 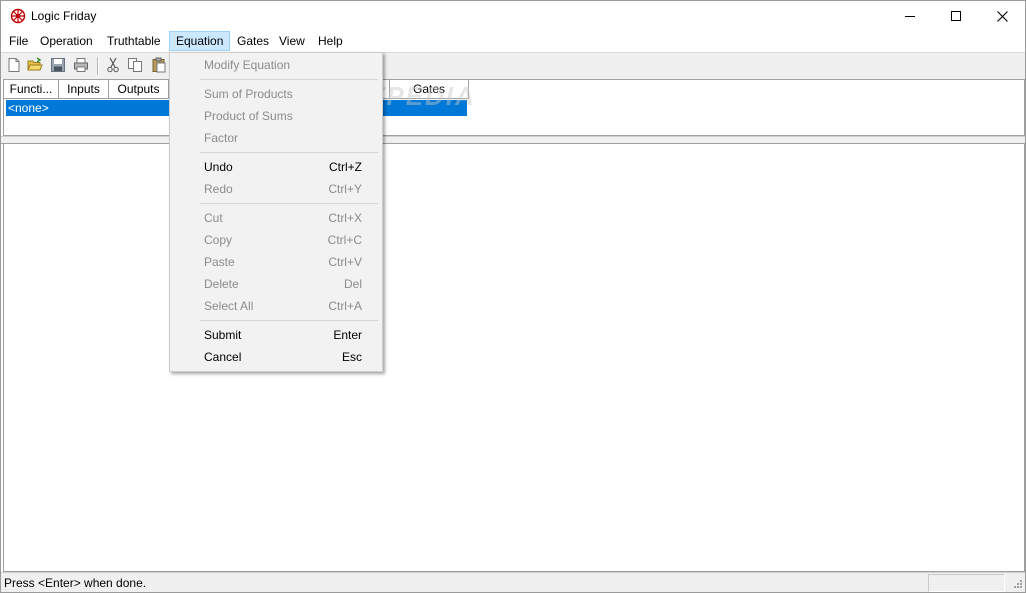 What do you see at coordinates (514, 107) in the screenshot?
I see `functions-table: Functi... Inputs Outputs Gates <none>` at bounding box center [514, 107].